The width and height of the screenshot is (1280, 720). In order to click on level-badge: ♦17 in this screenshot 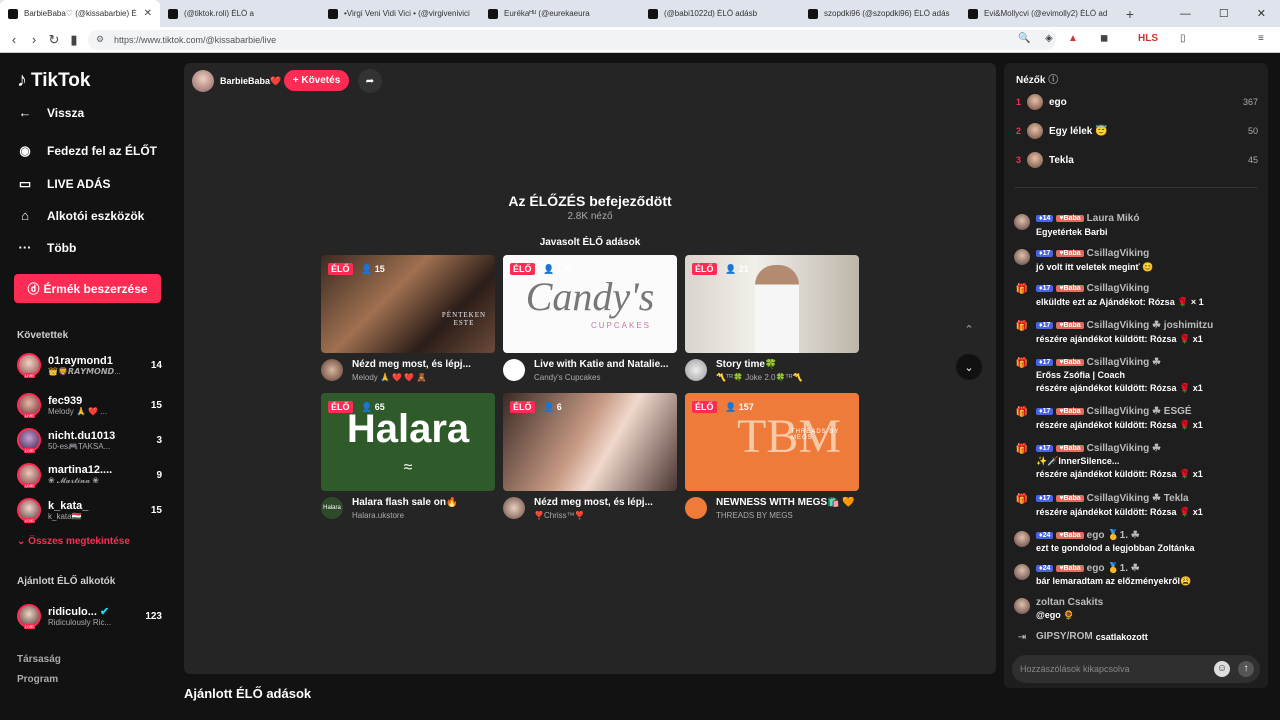, I will do `click(1045, 411)`.